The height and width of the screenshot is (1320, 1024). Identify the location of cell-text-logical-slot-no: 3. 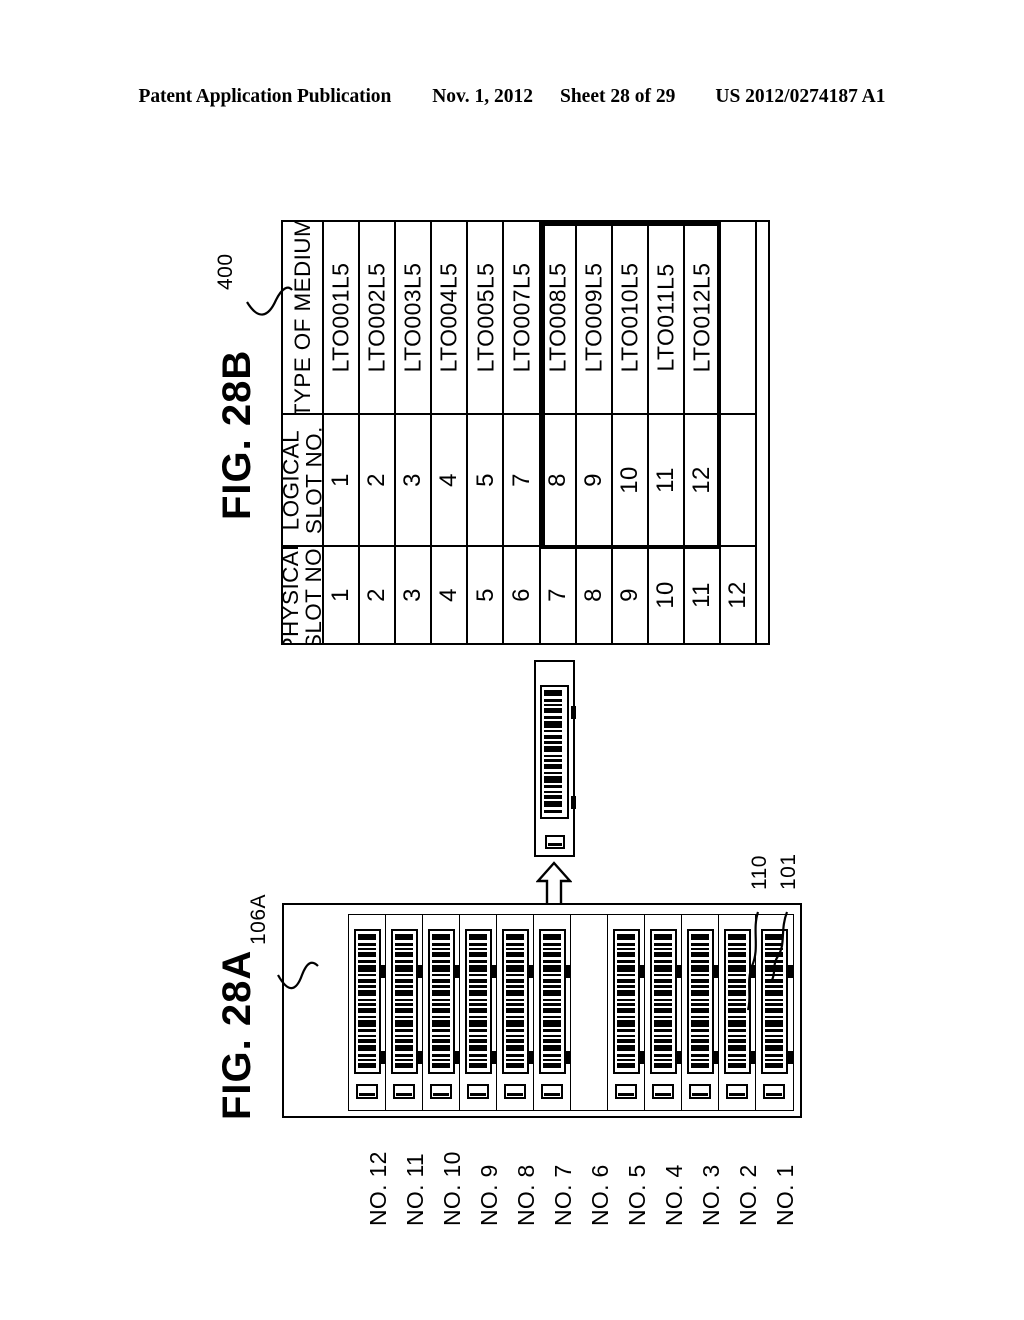
(413, 480).